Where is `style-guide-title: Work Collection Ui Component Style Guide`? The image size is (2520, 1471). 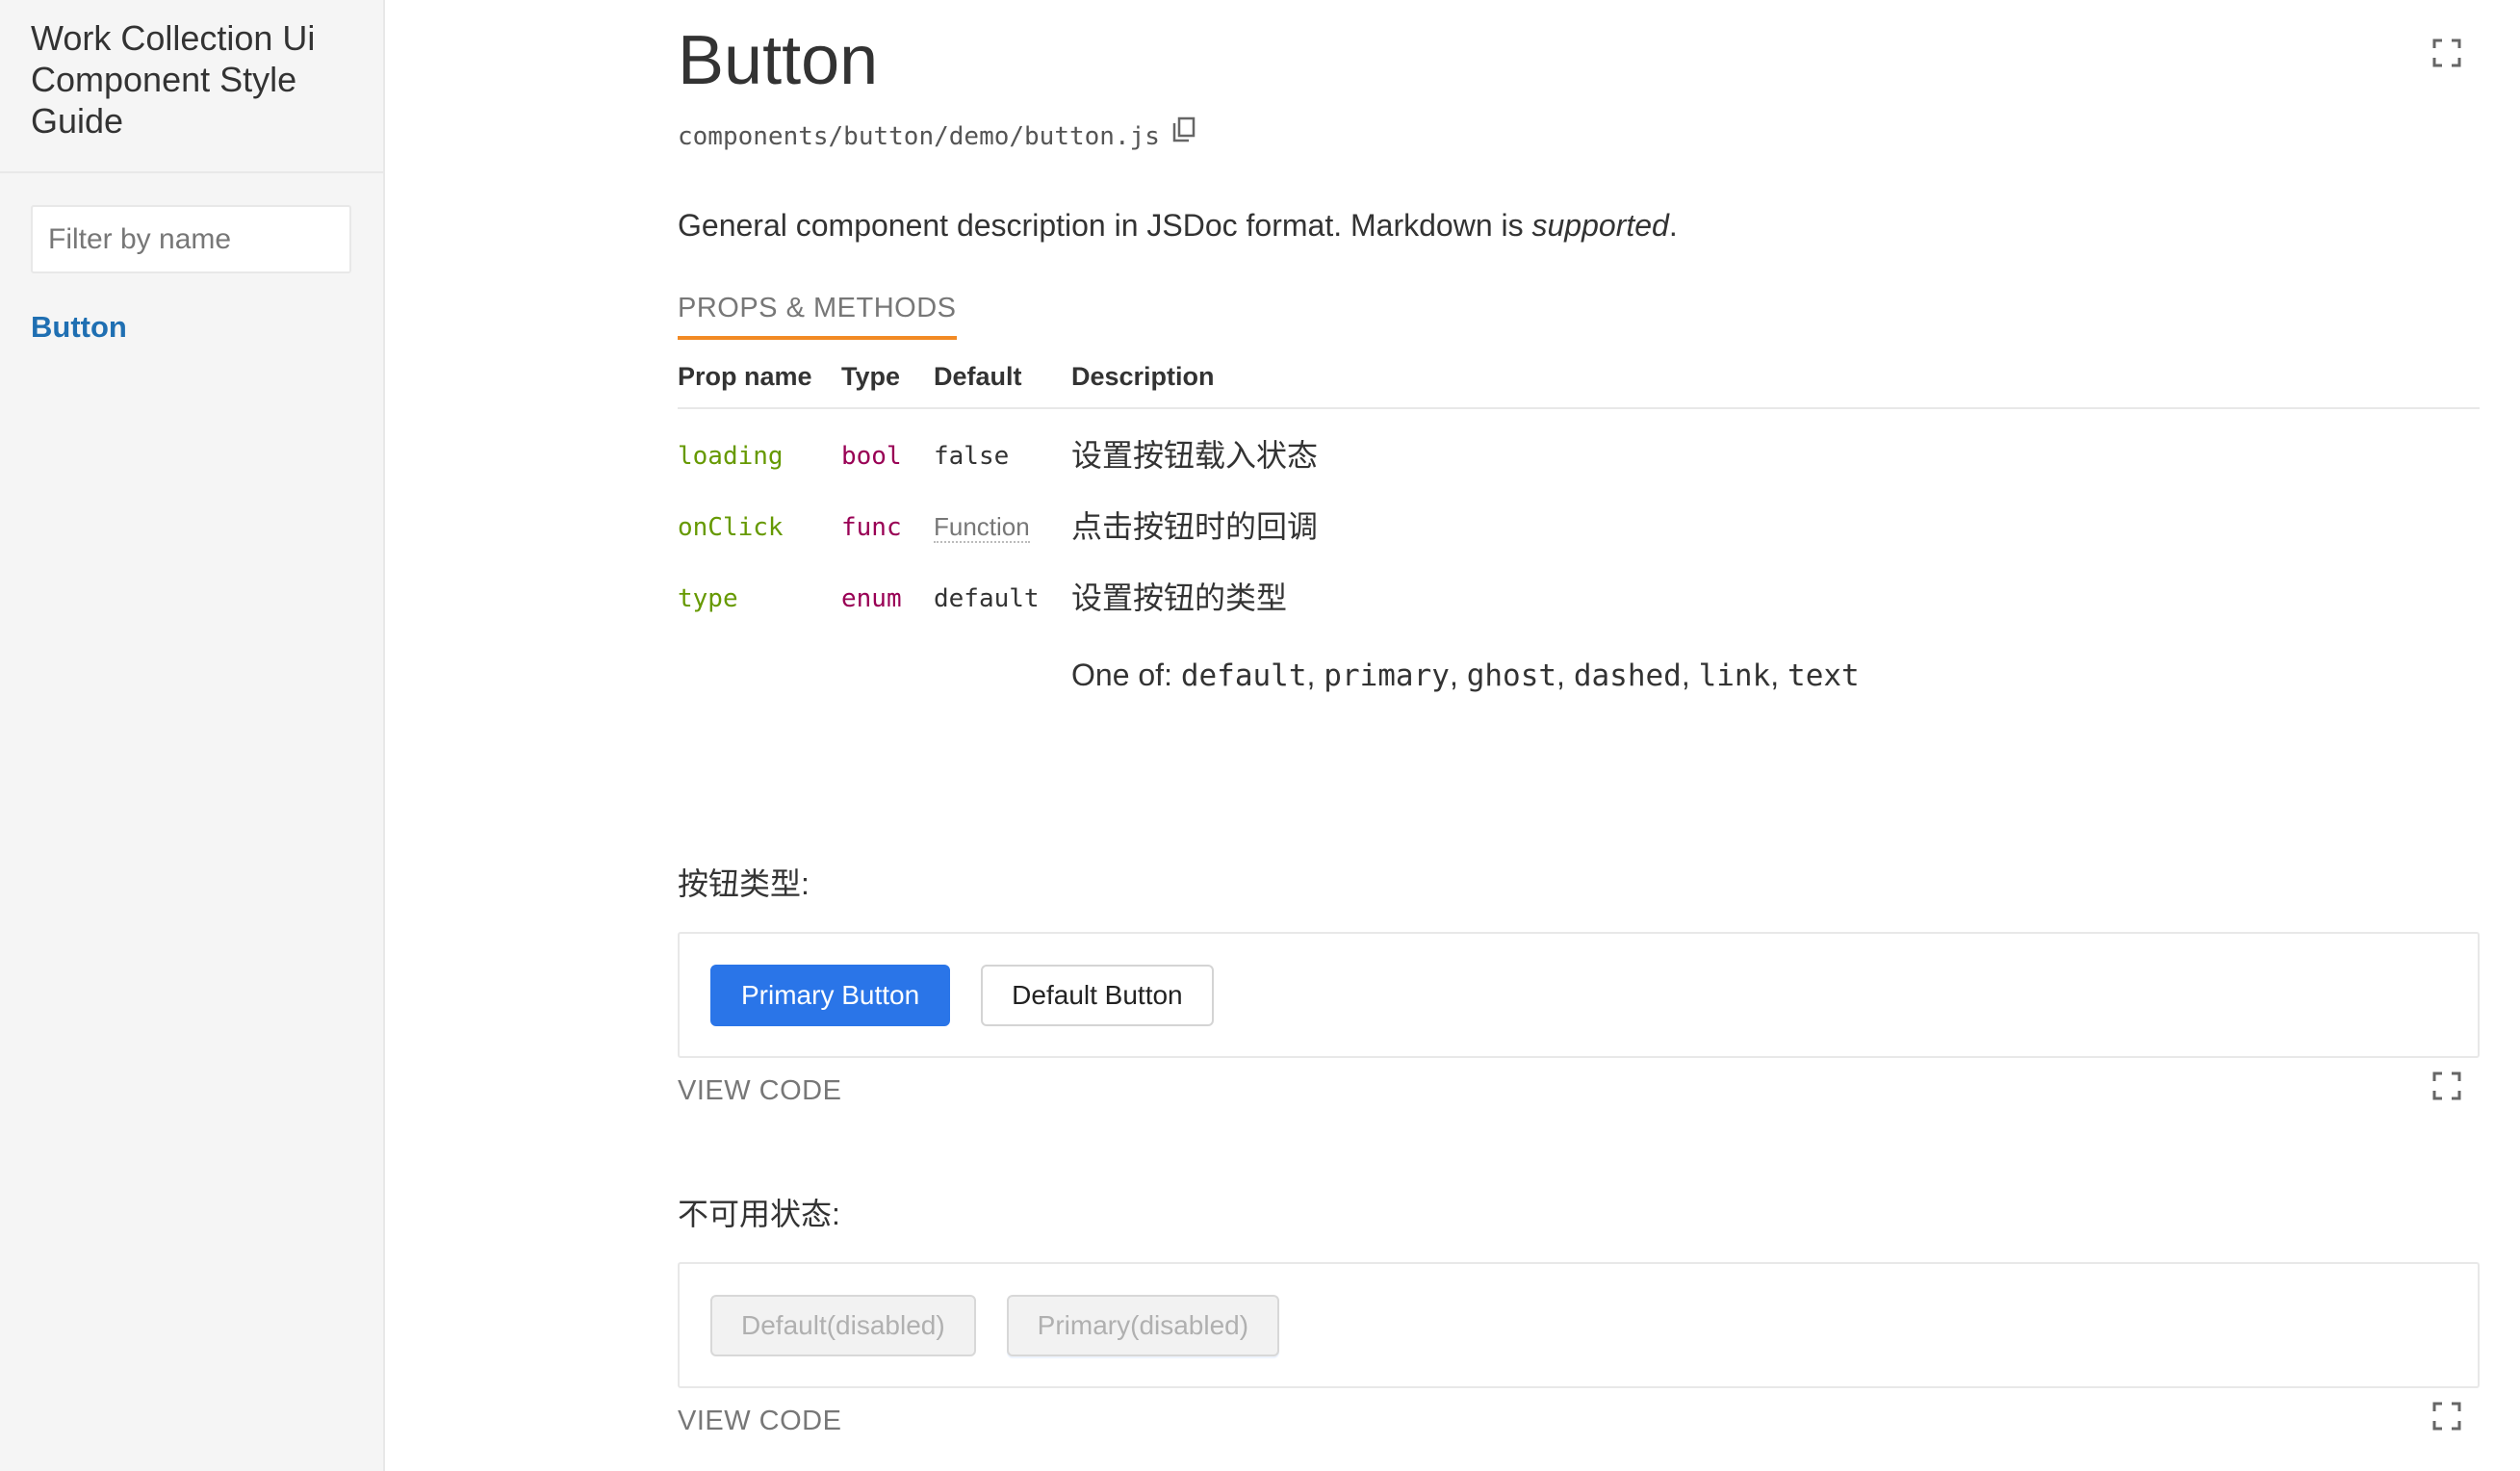 style-guide-title: Work Collection Ui Component Style Guide is located at coordinates (192, 86).